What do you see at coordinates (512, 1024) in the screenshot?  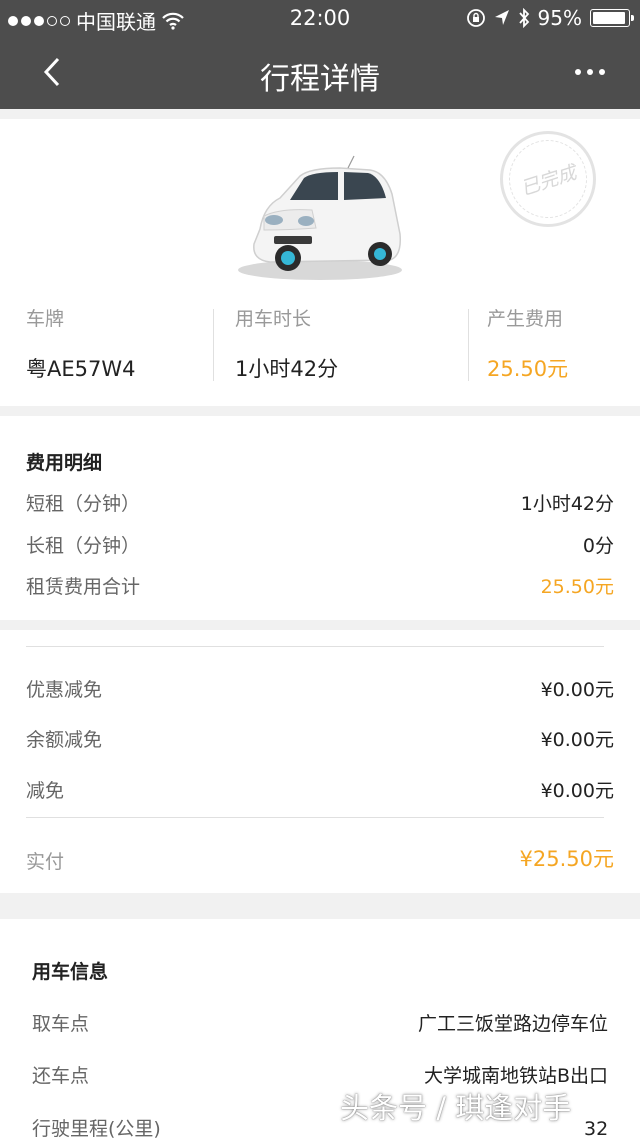 I see `row-value: 广工三饭堂路边停车位` at bounding box center [512, 1024].